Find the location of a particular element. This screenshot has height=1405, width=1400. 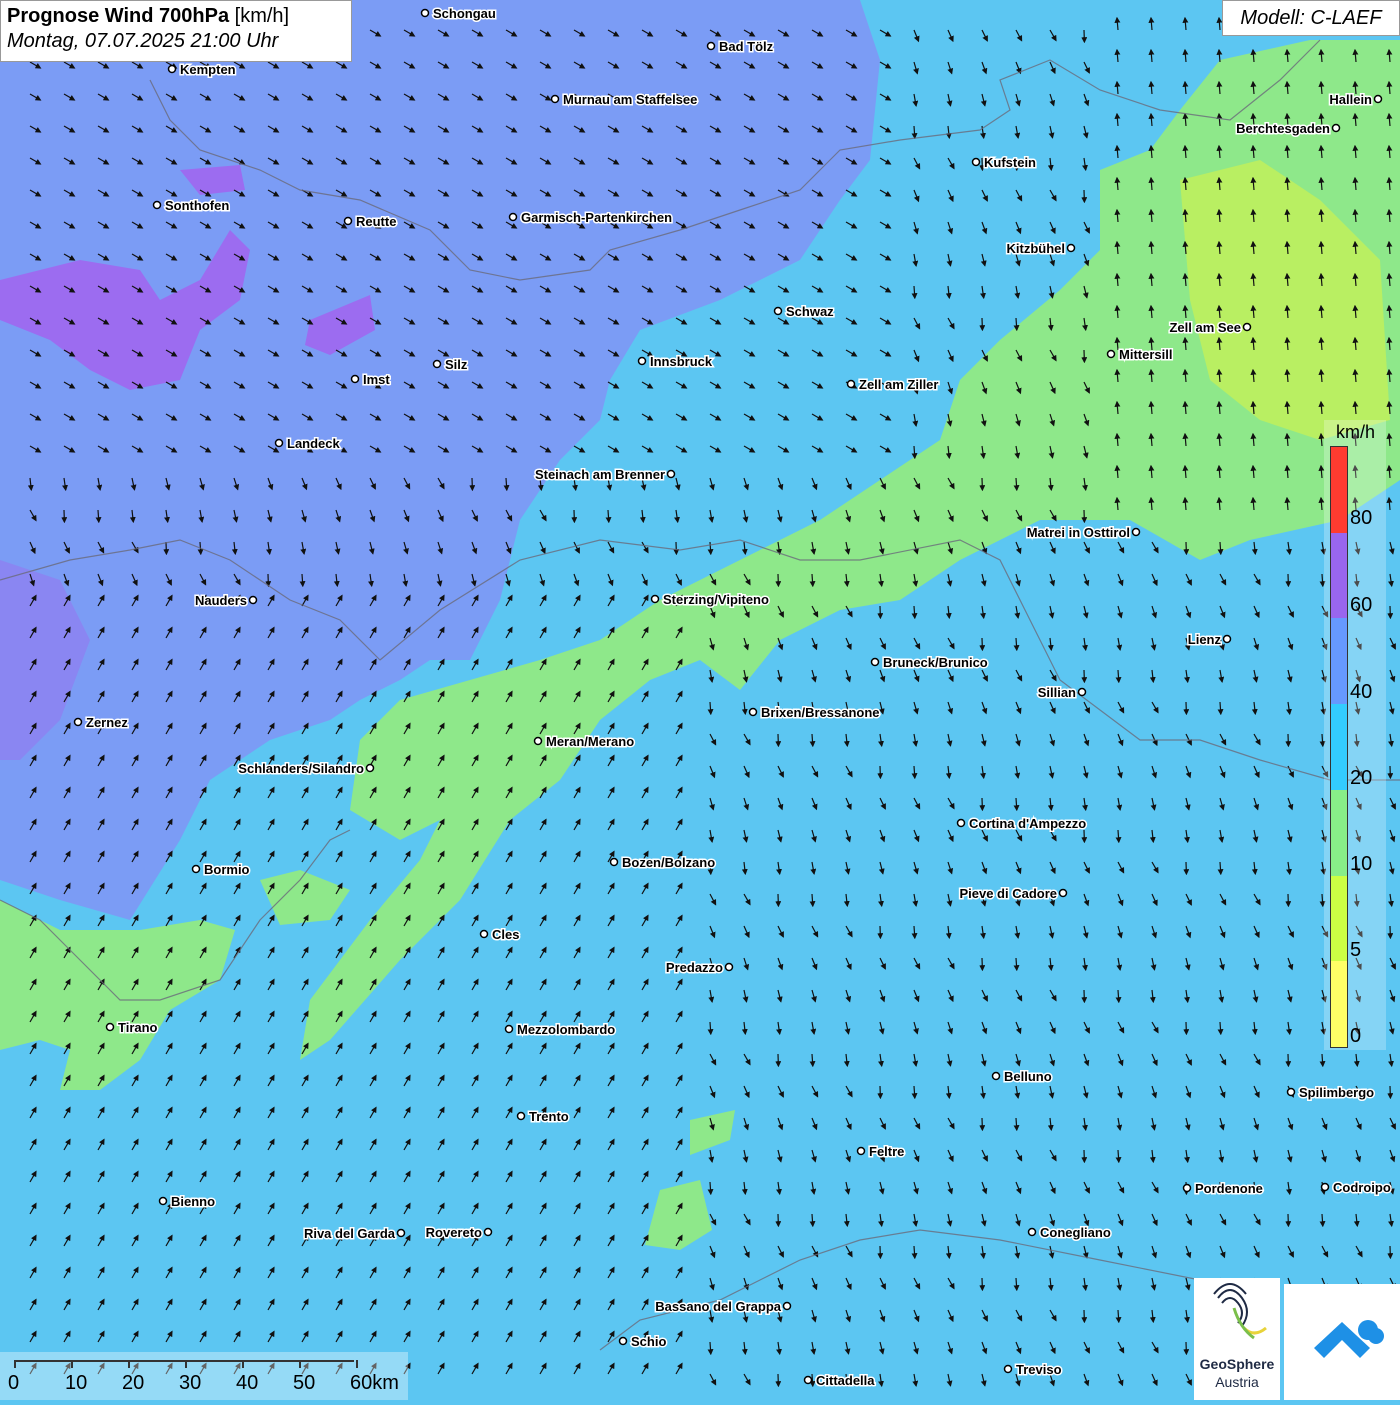

city-label: Zell am Ziller is located at coordinates (898, 384).